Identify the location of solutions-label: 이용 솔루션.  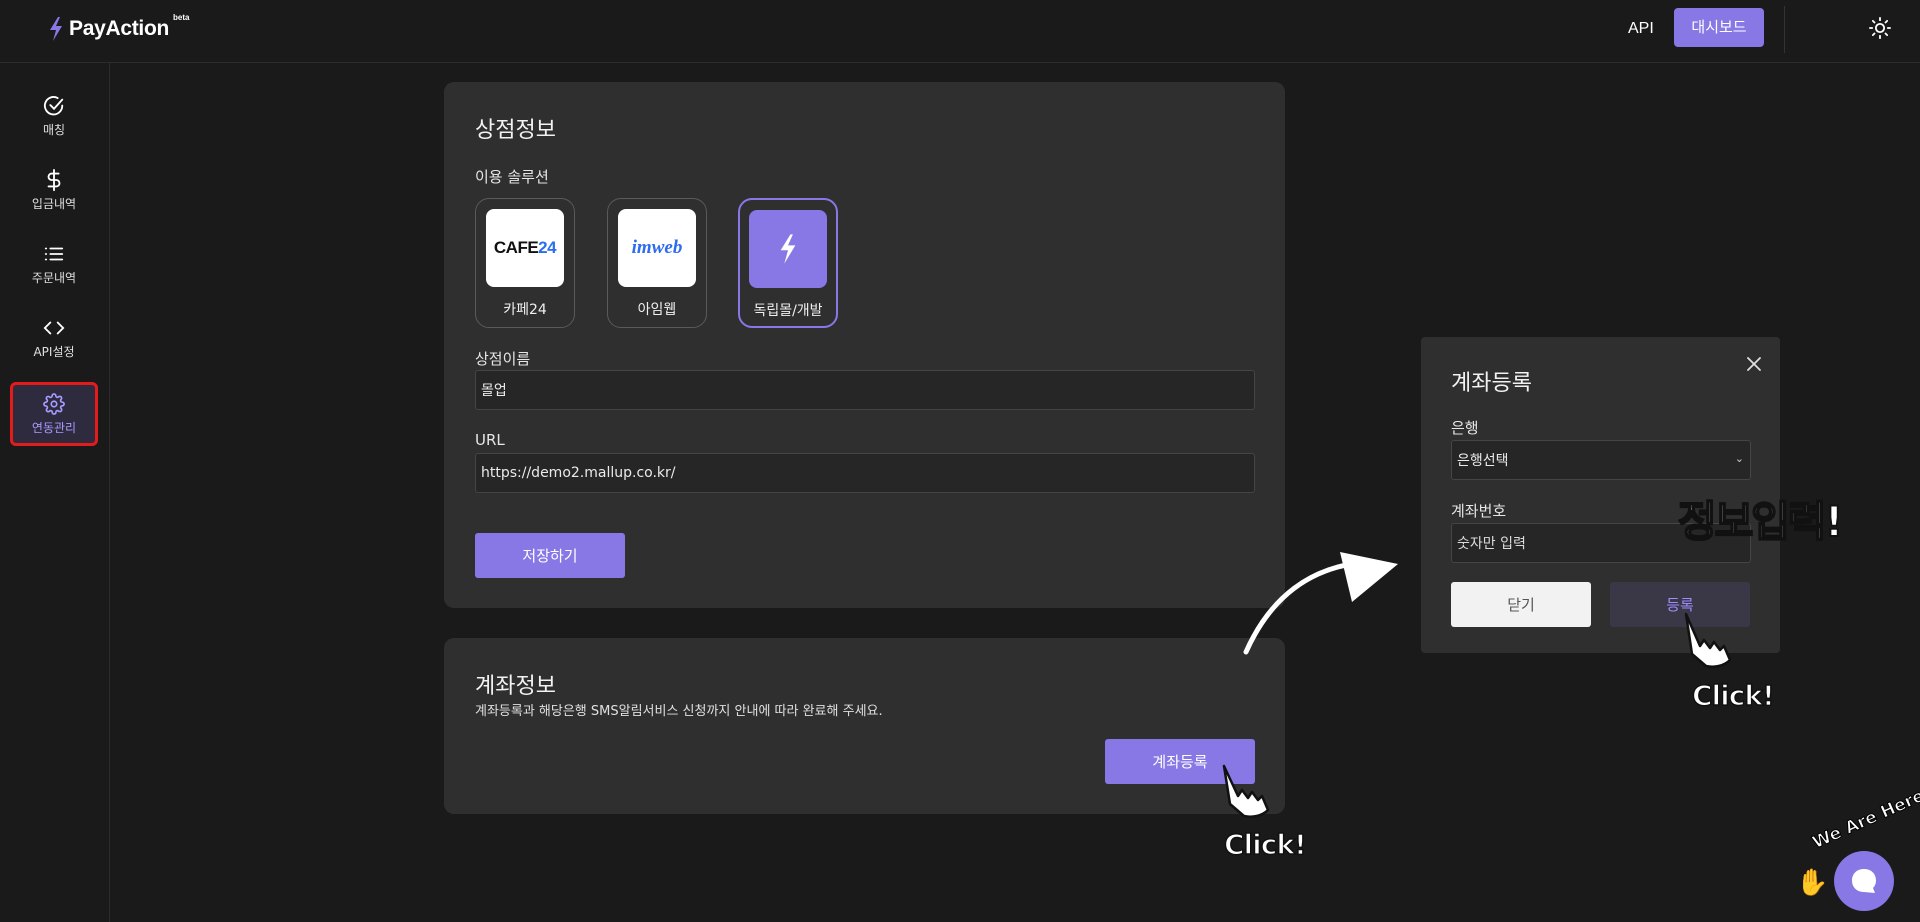
(512, 177).